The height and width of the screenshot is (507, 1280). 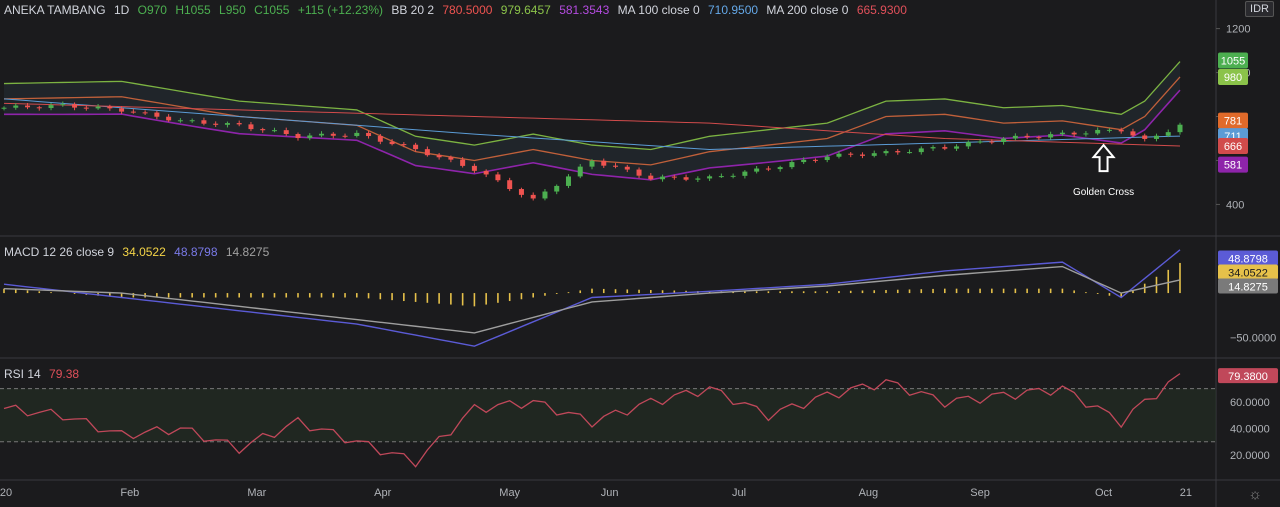 What do you see at coordinates (382, 493) in the screenshot?
I see `time-tick-label: Apr` at bounding box center [382, 493].